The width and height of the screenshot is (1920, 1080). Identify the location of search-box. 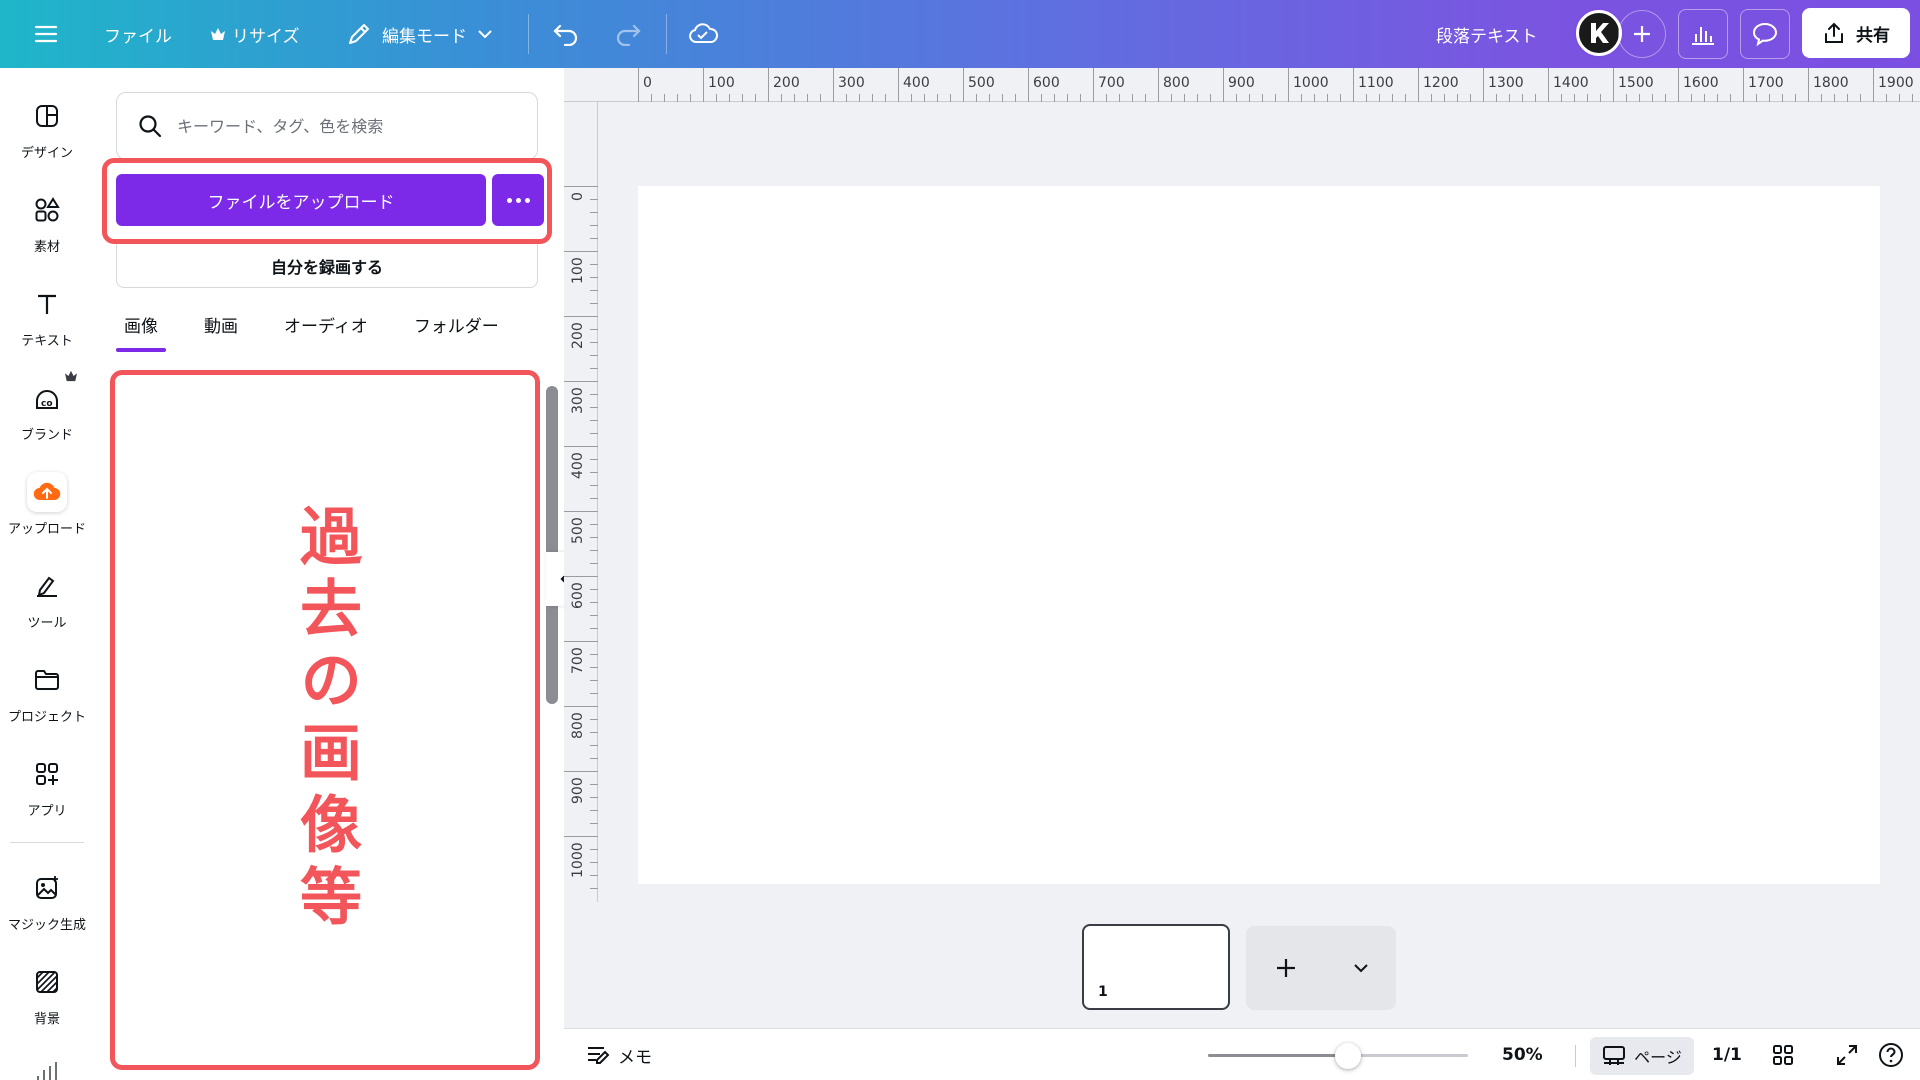
(327, 126).